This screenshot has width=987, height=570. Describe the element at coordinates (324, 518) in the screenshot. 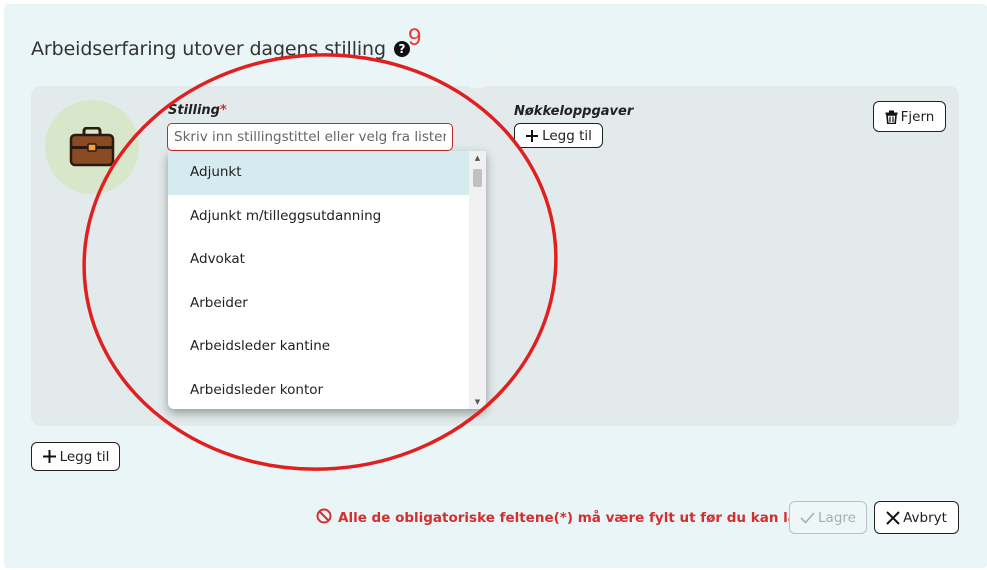

I see `prohibited-icon` at that location.